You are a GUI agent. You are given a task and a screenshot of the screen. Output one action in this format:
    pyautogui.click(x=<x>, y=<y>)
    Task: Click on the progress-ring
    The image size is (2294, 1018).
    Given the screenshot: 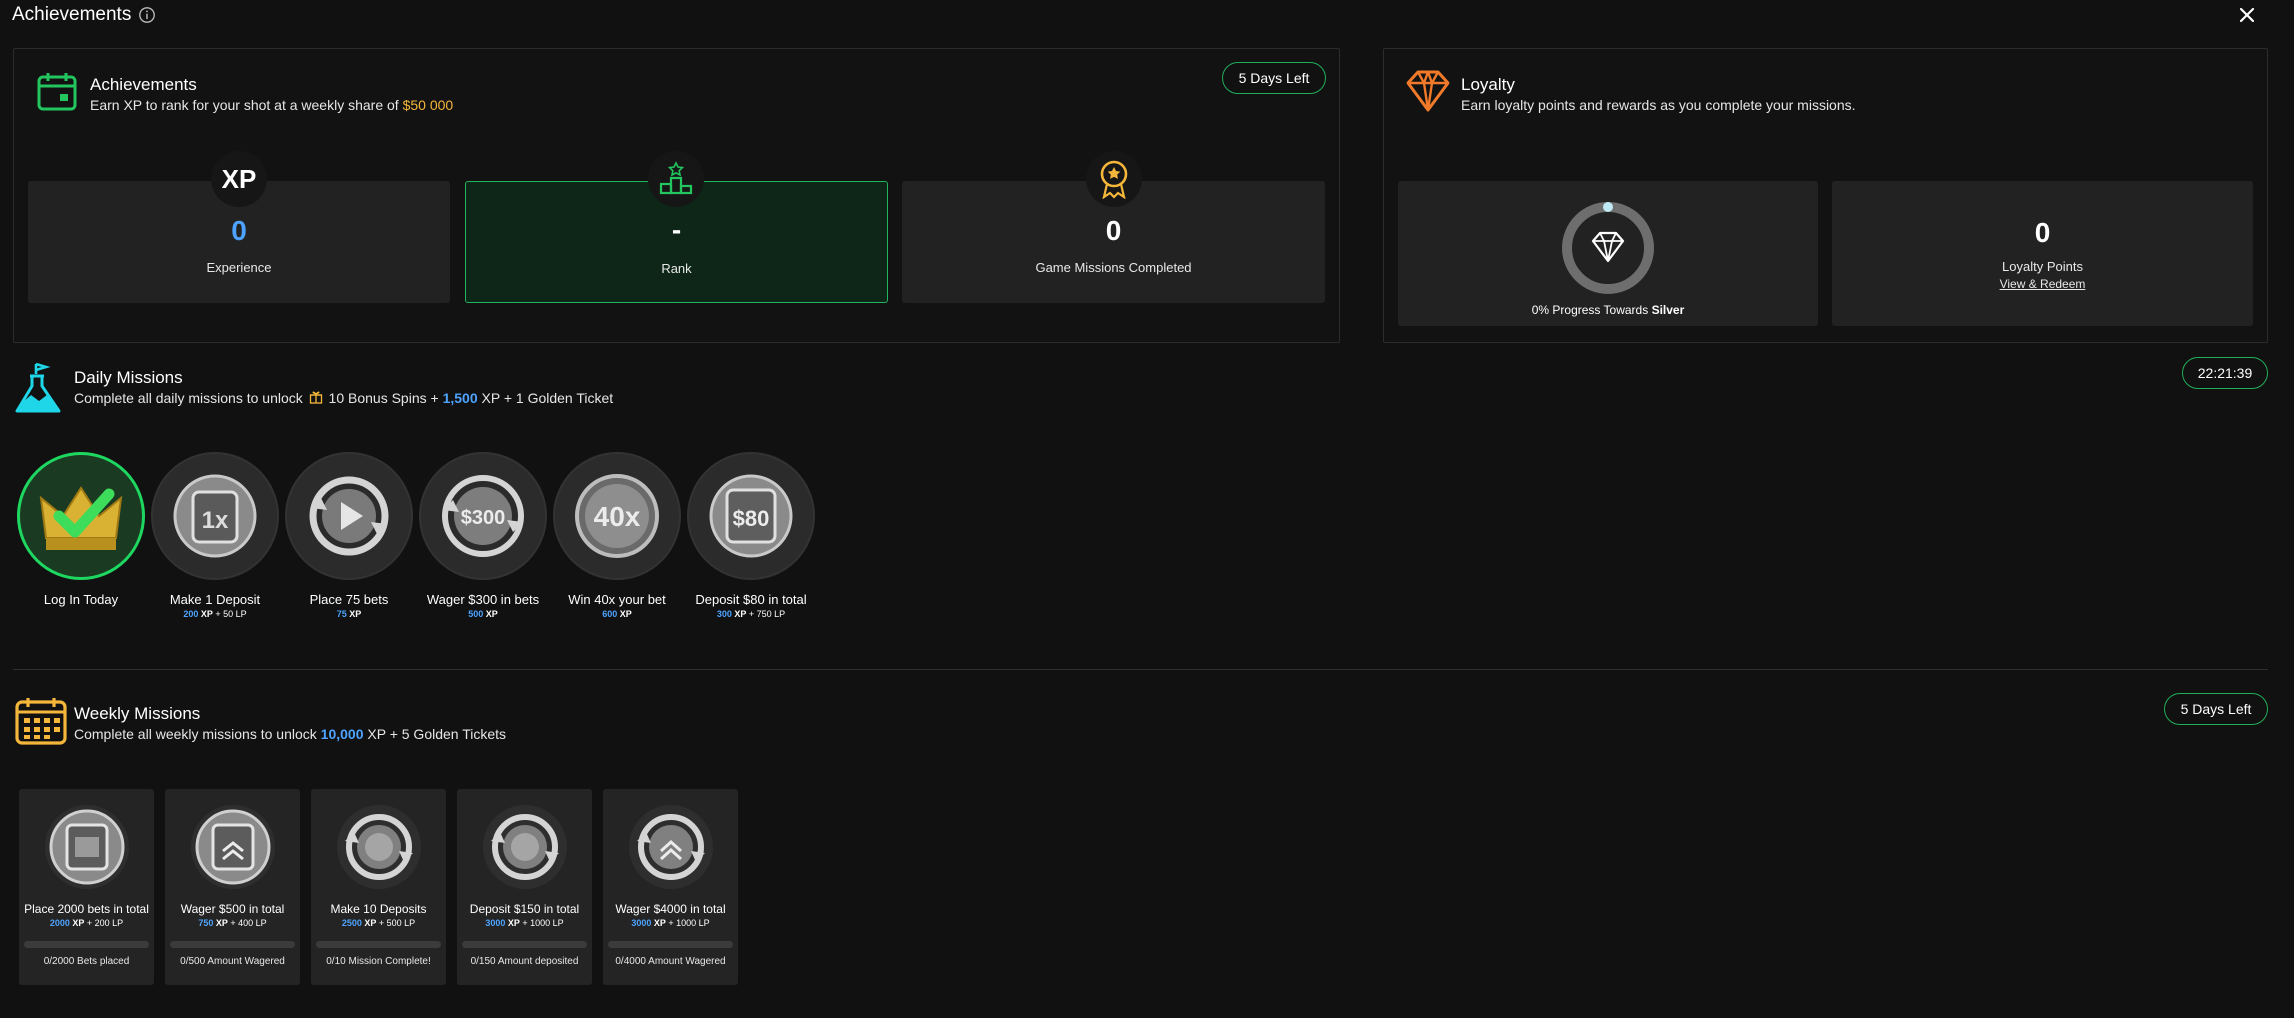 What is the action you would take?
    pyautogui.click(x=1608, y=248)
    